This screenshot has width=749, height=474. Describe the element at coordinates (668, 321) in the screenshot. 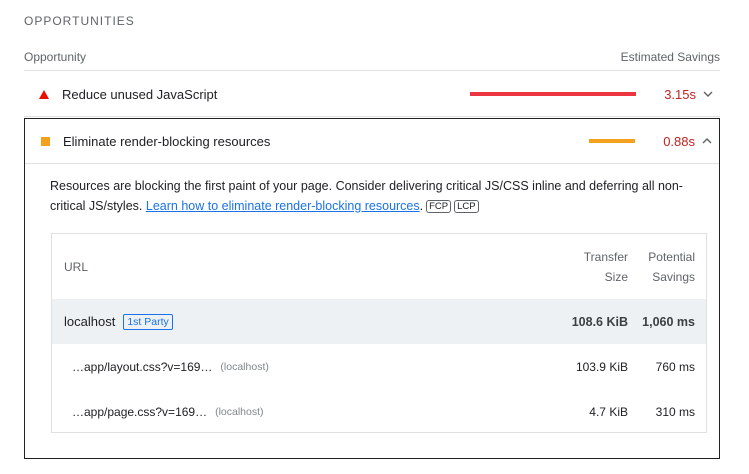

I see `group-potential-savings: 1,060 ms` at that location.